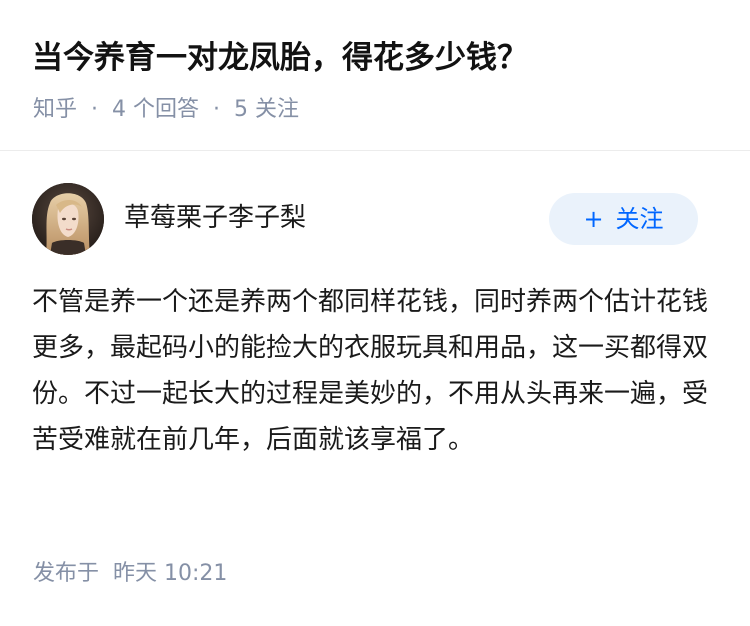  What do you see at coordinates (266, 109) in the screenshot?
I see `follower-count: 5 关注` at bounding box center [266, 109].